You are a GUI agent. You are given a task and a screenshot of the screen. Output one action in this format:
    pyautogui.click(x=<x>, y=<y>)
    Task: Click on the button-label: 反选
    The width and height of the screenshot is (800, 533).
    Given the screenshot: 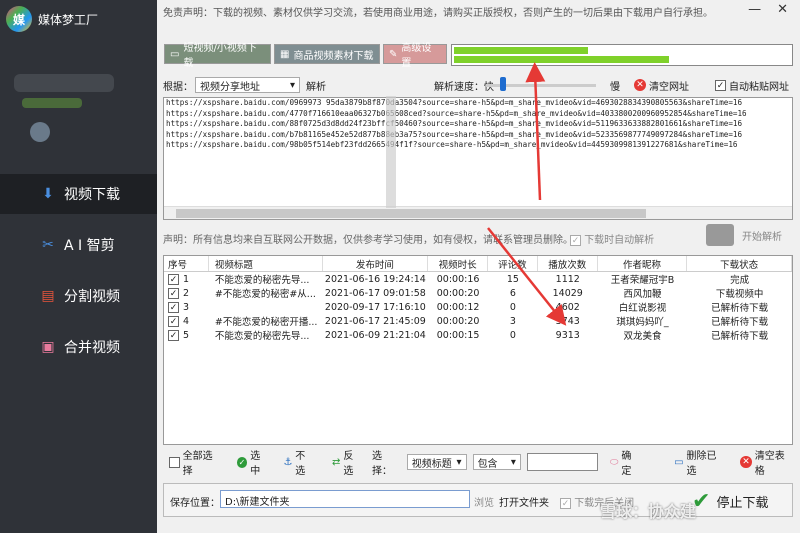 What is the action you would take?
    pyautogui.click(x=348, y=464)
    